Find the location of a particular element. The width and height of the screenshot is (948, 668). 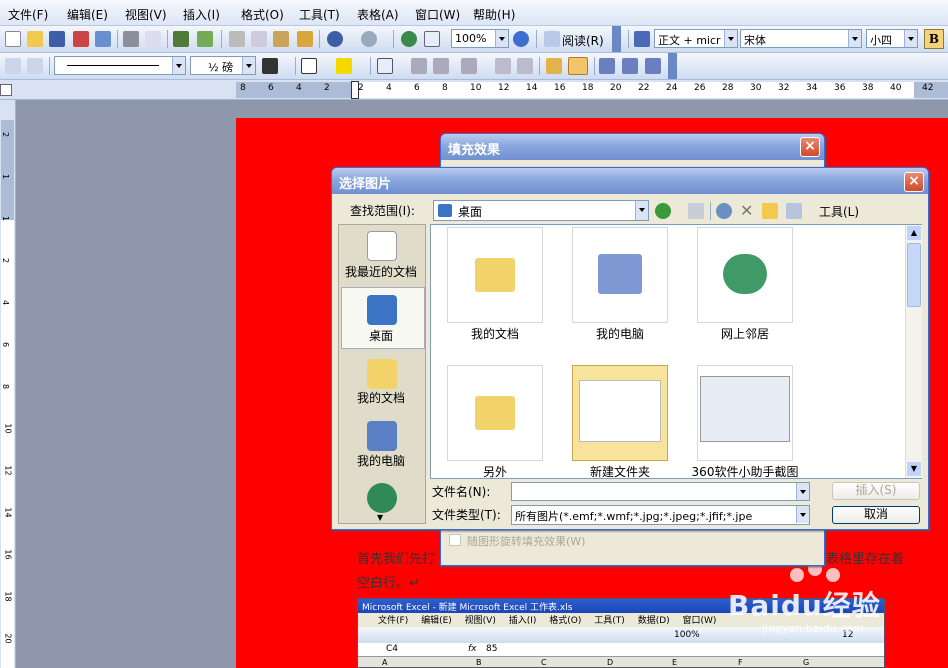

place-my-documents: 我的文档 is located at coordinates (381, 397).